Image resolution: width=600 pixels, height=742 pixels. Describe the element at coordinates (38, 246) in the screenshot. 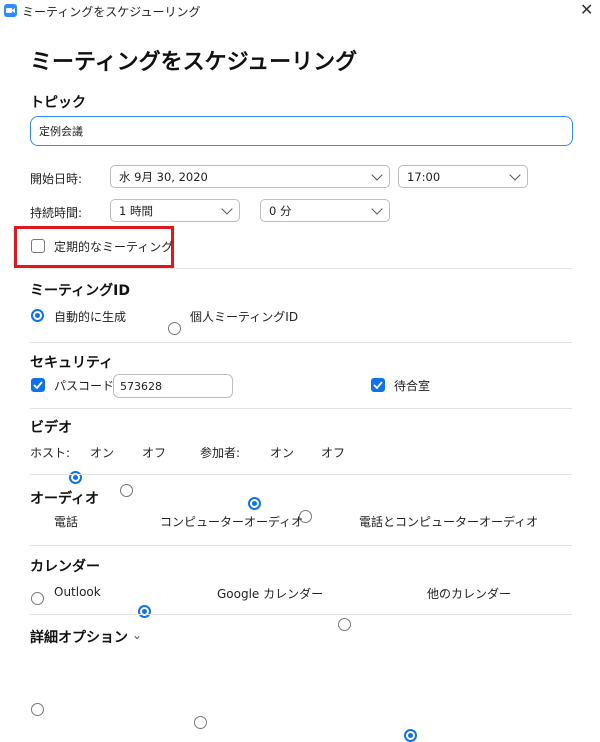

I see `recurring-checkbox` at that location.